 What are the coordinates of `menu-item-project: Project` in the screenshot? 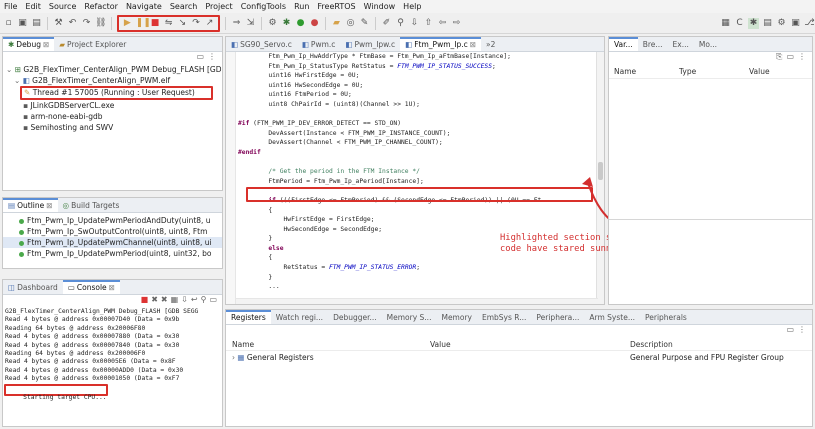 It's located at (218, 6).